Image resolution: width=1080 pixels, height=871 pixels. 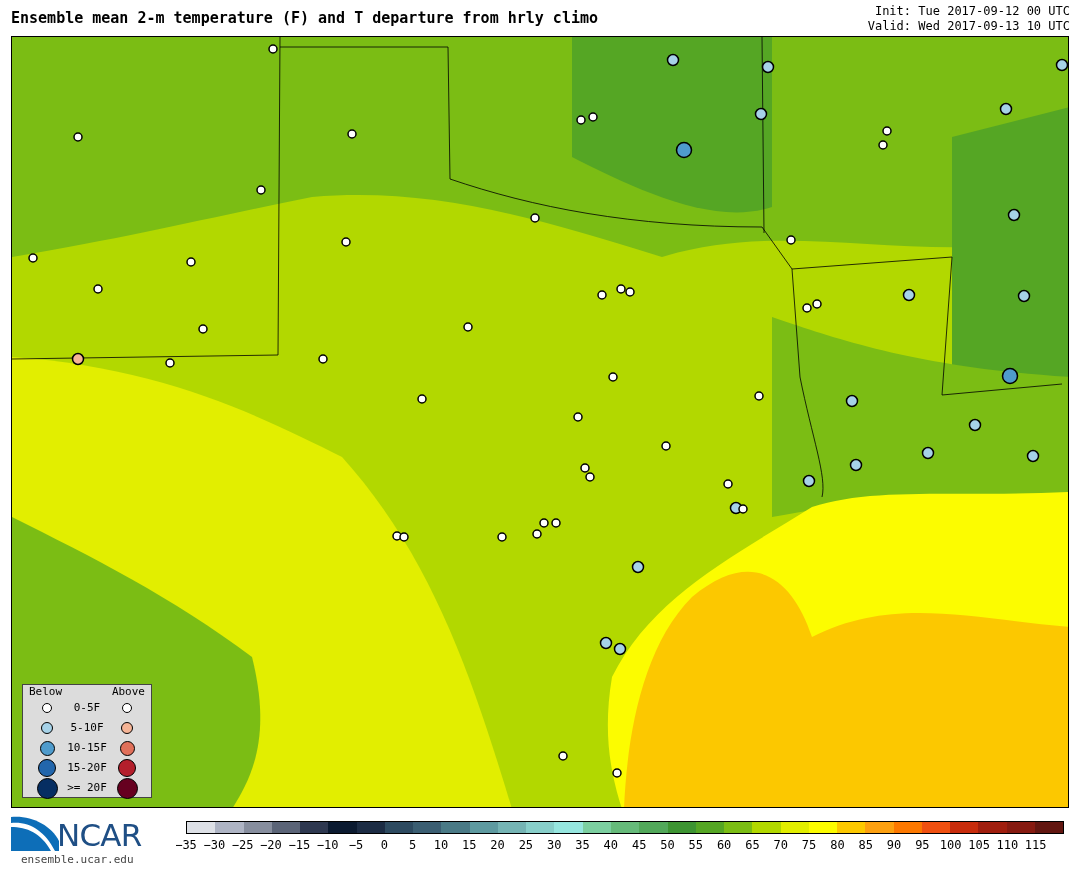 What do you see at coordinates (242, 845) in the screenshot?
I see `colorbar-label: −25` at bounding box center [242, 845].